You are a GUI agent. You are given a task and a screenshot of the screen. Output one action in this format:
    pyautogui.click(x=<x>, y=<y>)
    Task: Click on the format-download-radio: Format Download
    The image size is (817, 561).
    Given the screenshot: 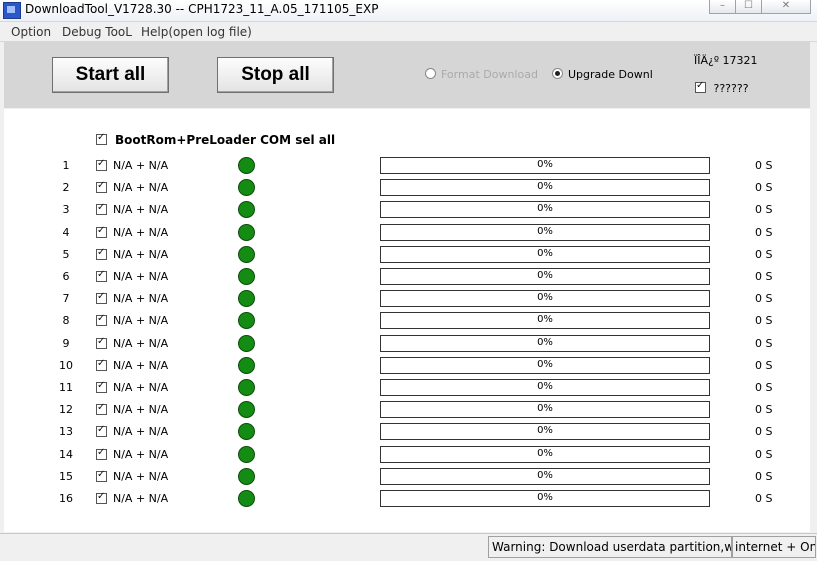 What is the action you would take?
    pyautogui.click(x=481, y=74)
    